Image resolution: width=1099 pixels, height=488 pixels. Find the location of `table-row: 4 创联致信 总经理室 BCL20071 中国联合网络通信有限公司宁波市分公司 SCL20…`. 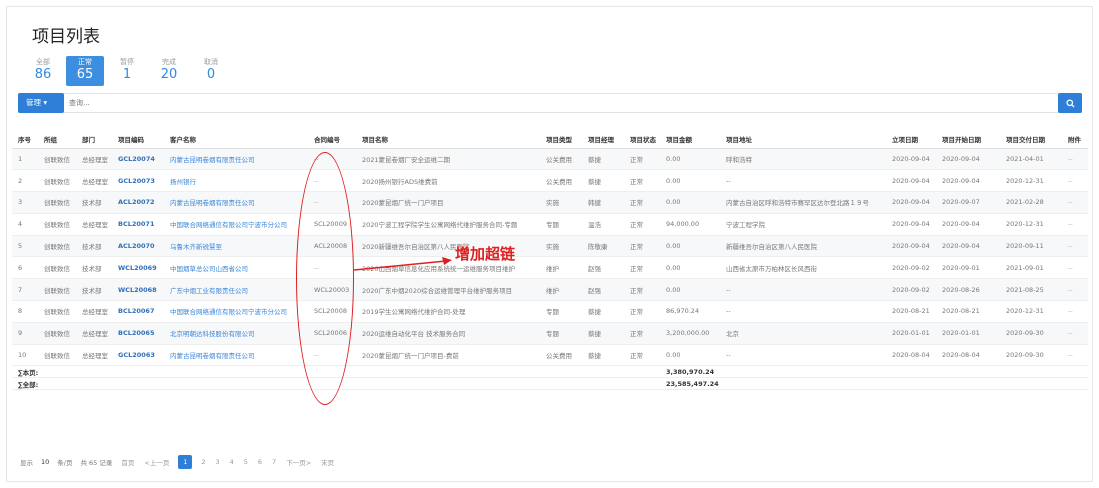

table-row: 4 创联致信 总经理室 BCL20071 中国联合网络通信有限公司宁波市分公司 SCL20… is located at coordinates (550, 224).